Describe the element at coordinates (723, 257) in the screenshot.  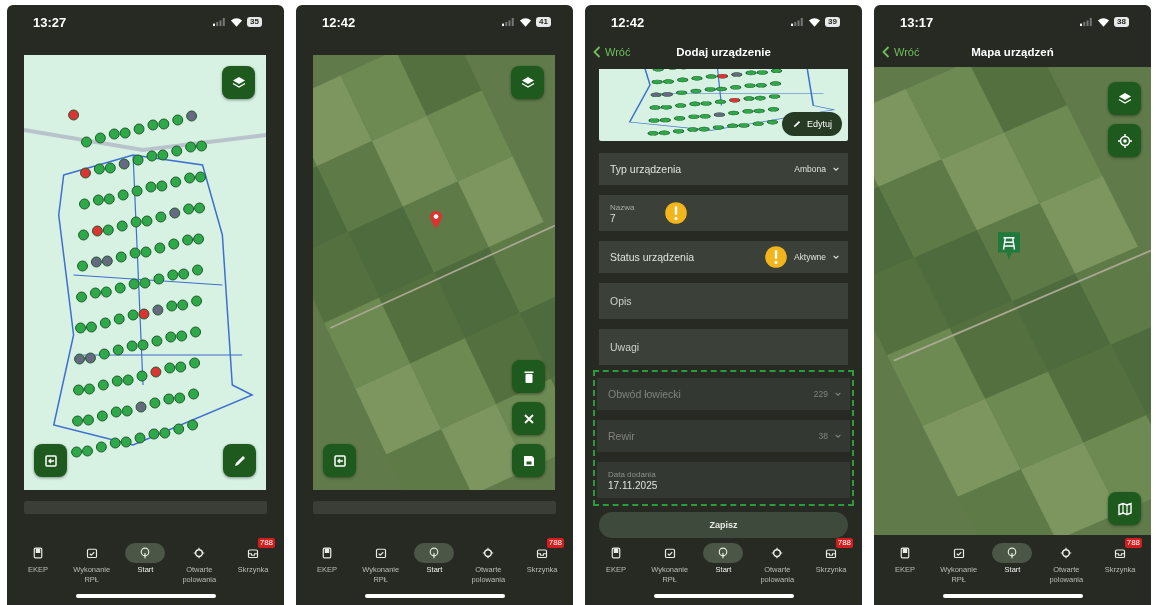
I see `dropdown-field: Status urządzenia Aktywne` at that location.